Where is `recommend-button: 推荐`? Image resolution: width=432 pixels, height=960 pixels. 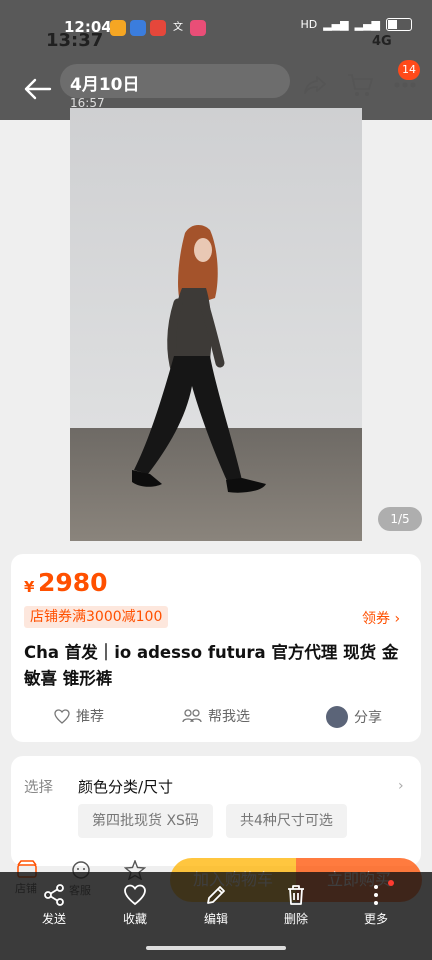
recommend-button: 推荐 is located at coordinates (79, 716).